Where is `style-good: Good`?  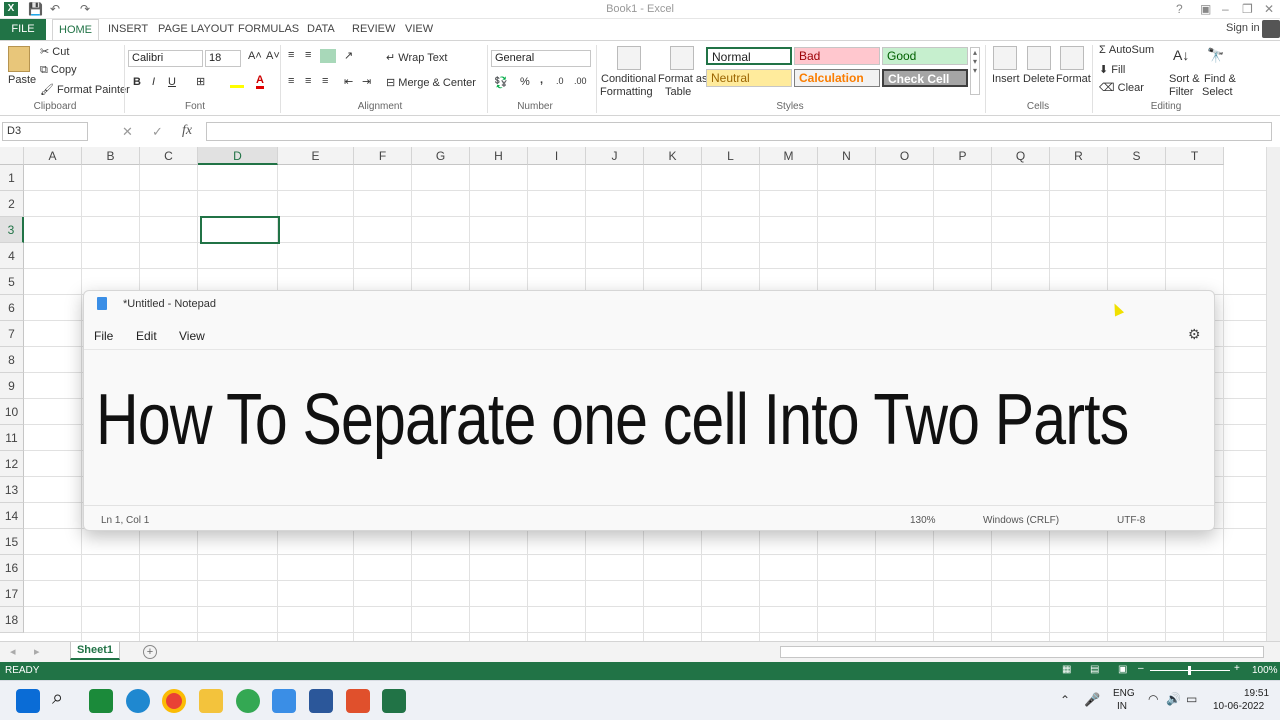 style-good: Good is located at coordinates (925, 56).